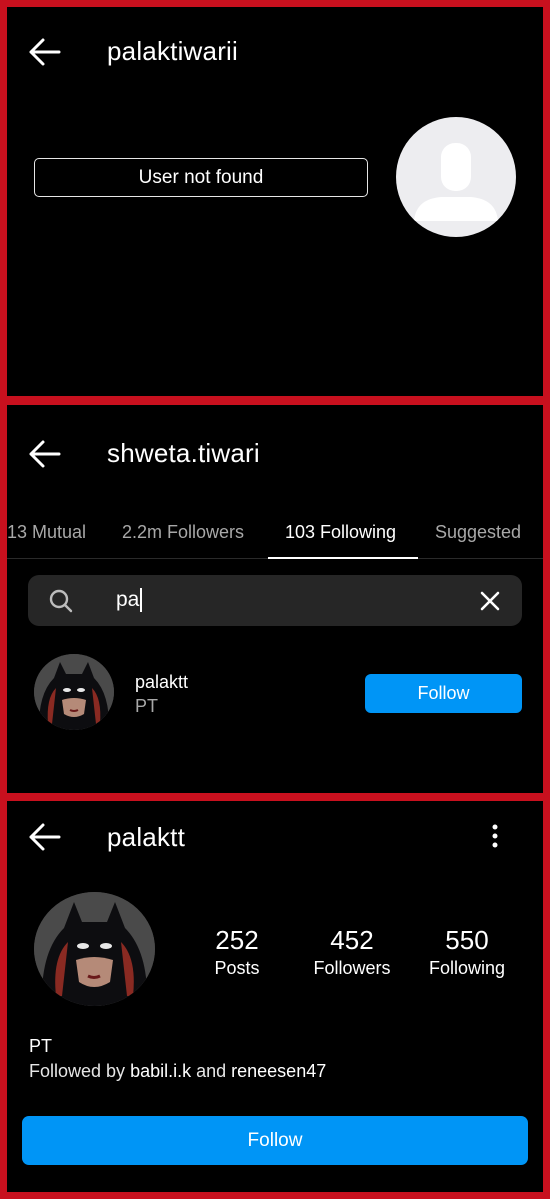  What do you see at coordinates (183, 532) in the screenshot?
I see `tab-followers: 2.2m Followers` at bounding box center [183, 532].